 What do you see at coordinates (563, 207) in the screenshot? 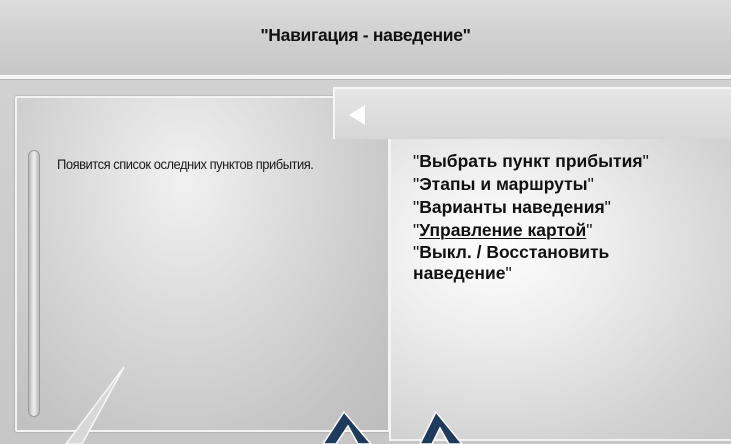
I see `menu-item-guidance-options: "Варианты наведения"` at bounding box center [563, 207].